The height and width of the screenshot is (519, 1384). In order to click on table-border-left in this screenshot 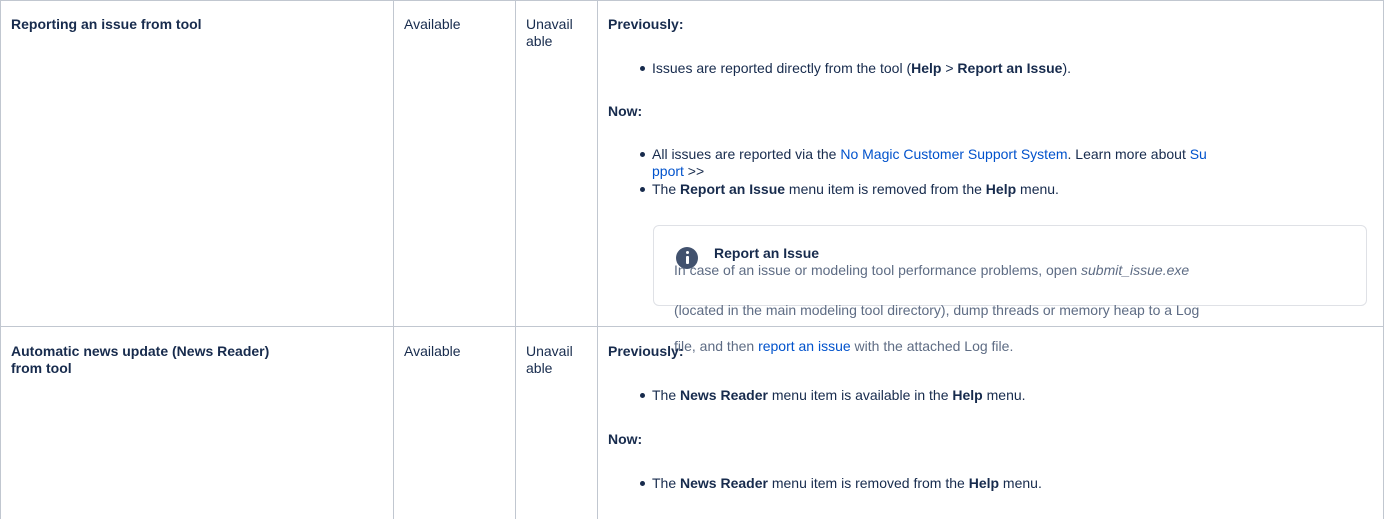, I will do `click(0, 259)`.